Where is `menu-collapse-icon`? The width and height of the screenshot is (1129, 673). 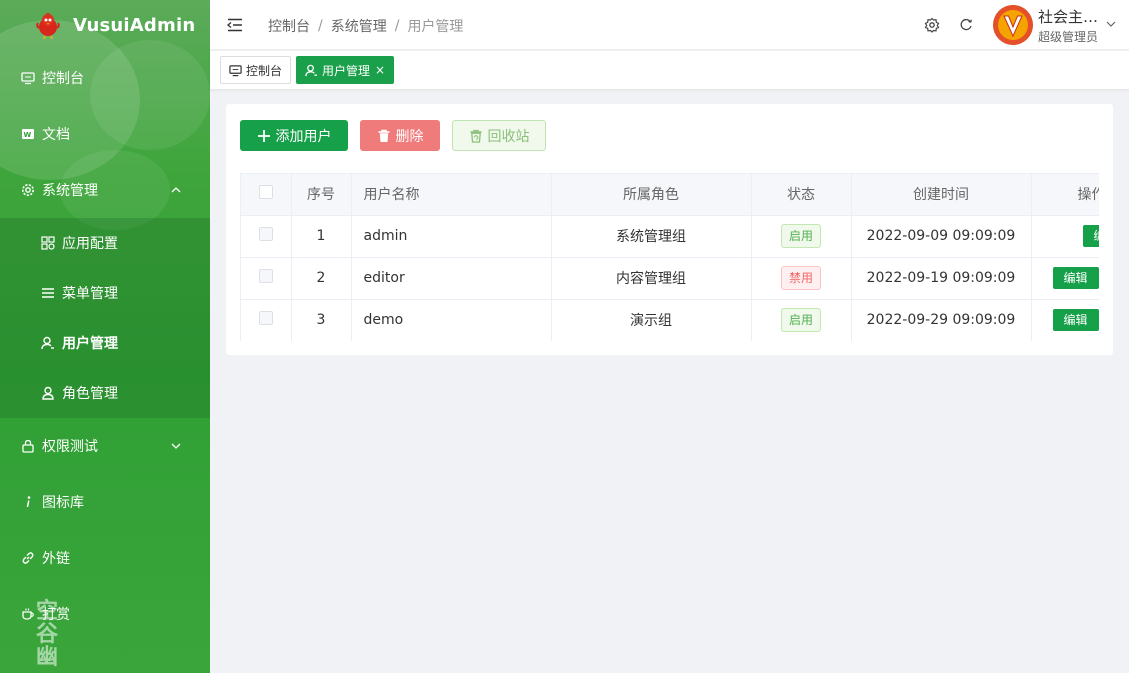
menu-collapse-icon is located at coordinates (235, 25).